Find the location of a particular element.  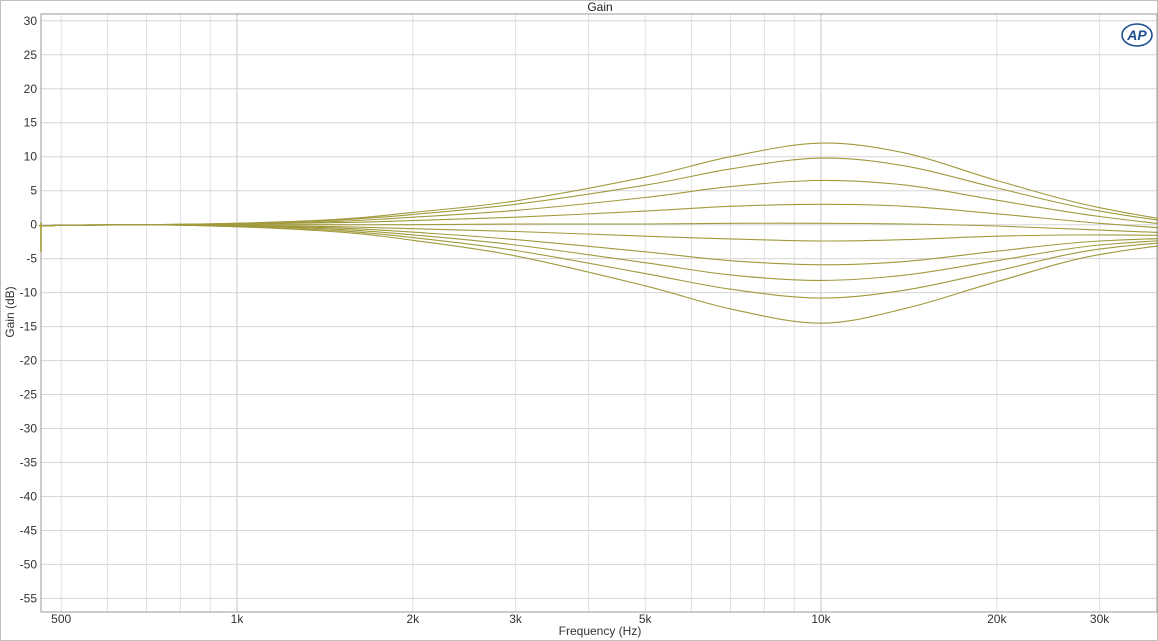

y-tick-label: 5 is located at coordinates (33, 191).